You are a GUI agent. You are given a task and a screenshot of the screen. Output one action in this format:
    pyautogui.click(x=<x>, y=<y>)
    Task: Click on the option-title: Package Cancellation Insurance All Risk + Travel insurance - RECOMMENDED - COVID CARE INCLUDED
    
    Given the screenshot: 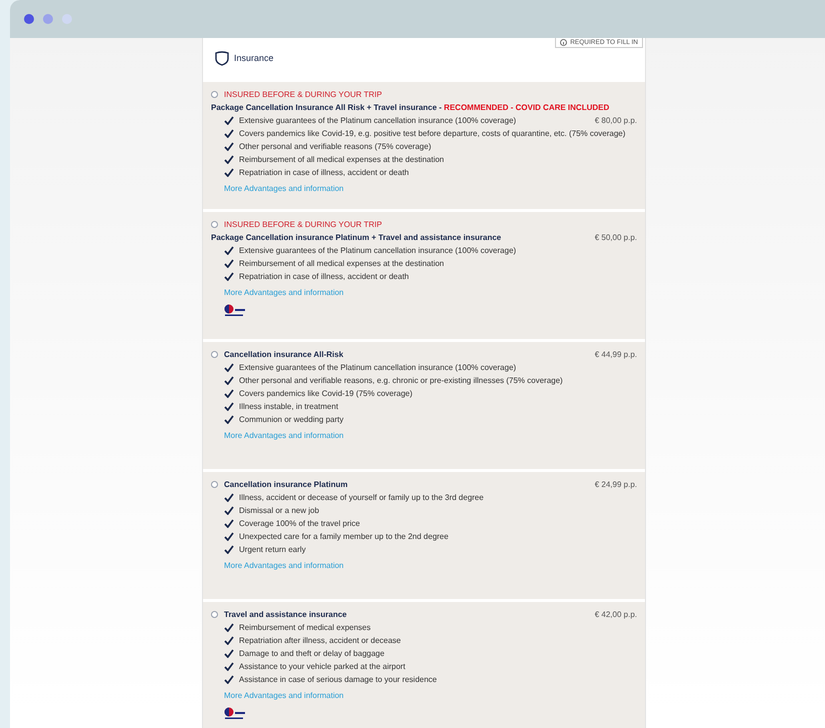 What is the action you would take?
    pyautogui.click(x=410, y=108)
    